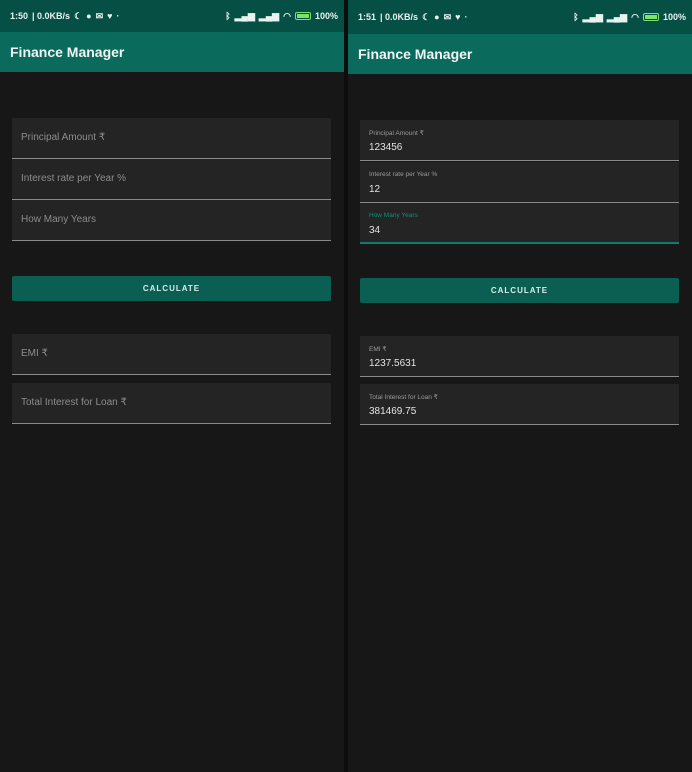 The width and height of the screenshot is (692, 772). Describe the element at coordinates (393, 363) in the screenshot. I see `emi-value: 1237.5631` at that location.